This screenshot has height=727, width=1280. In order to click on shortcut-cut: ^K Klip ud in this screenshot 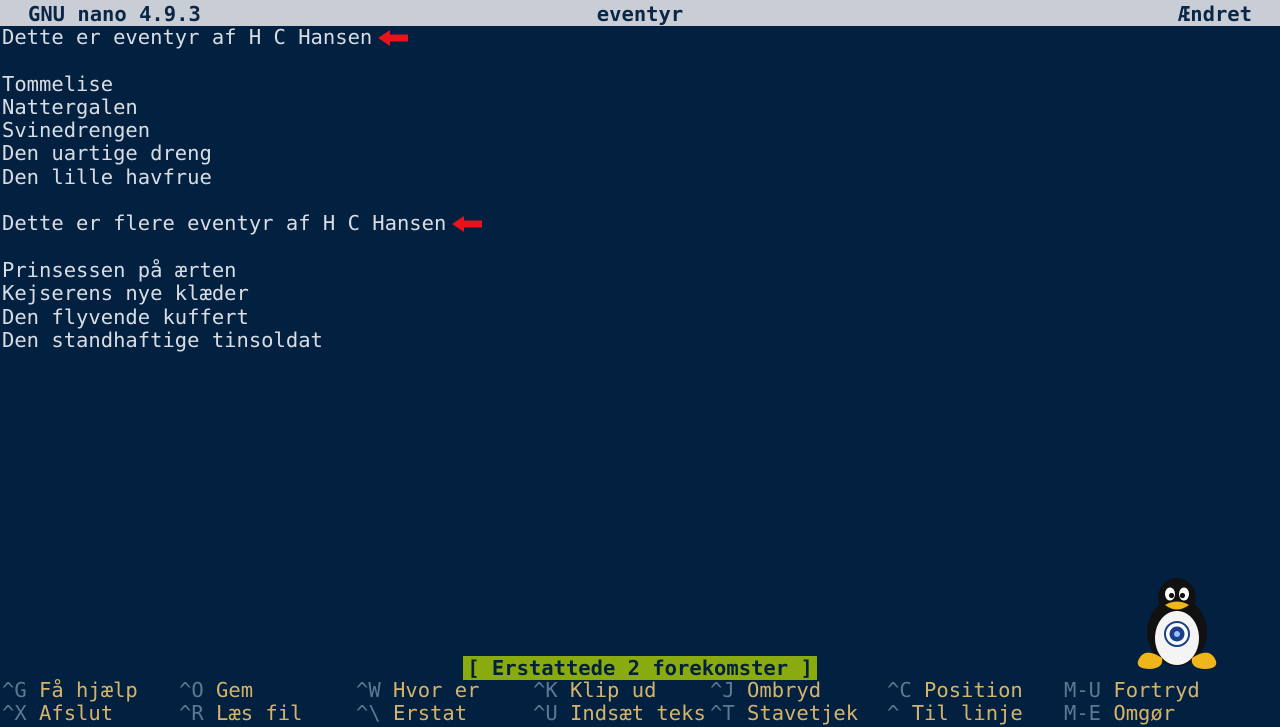, I will do `click(595, 690)`.